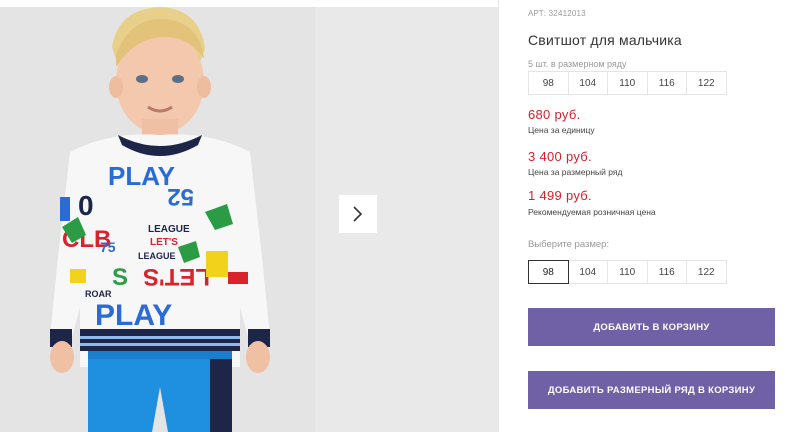  What do you see at coordinates (498, 216) in the screenshot?
I see `gallery-divider` at bounding box center [498, 216].